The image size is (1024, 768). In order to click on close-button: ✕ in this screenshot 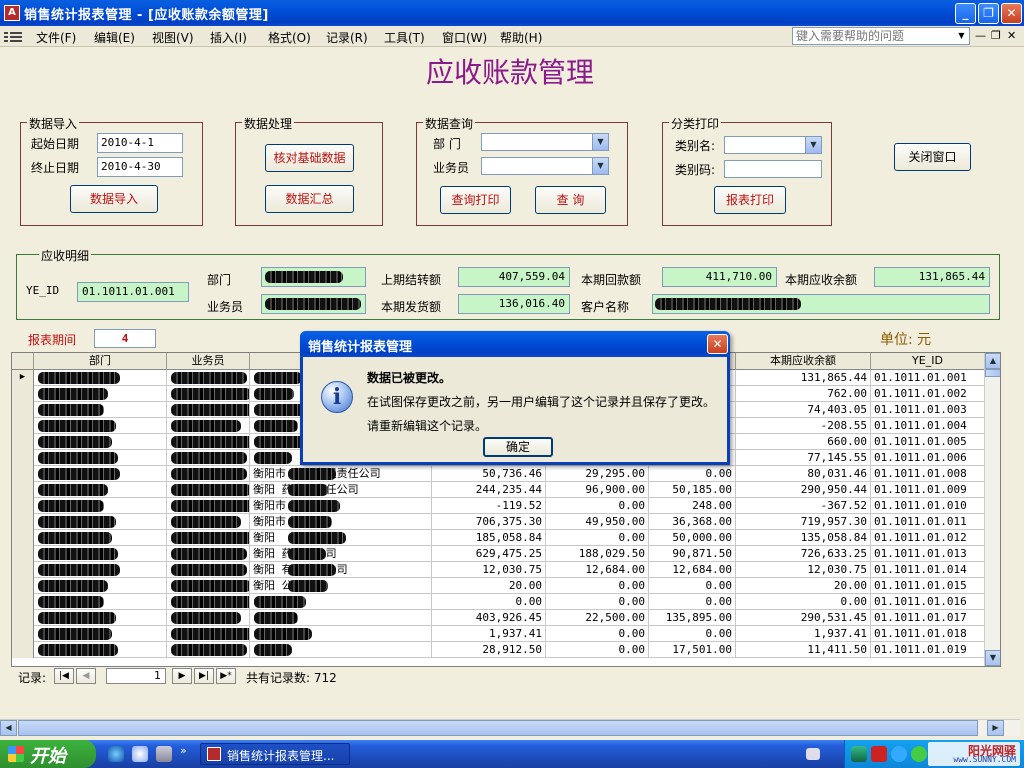, I will do `click(1011, 13)`.